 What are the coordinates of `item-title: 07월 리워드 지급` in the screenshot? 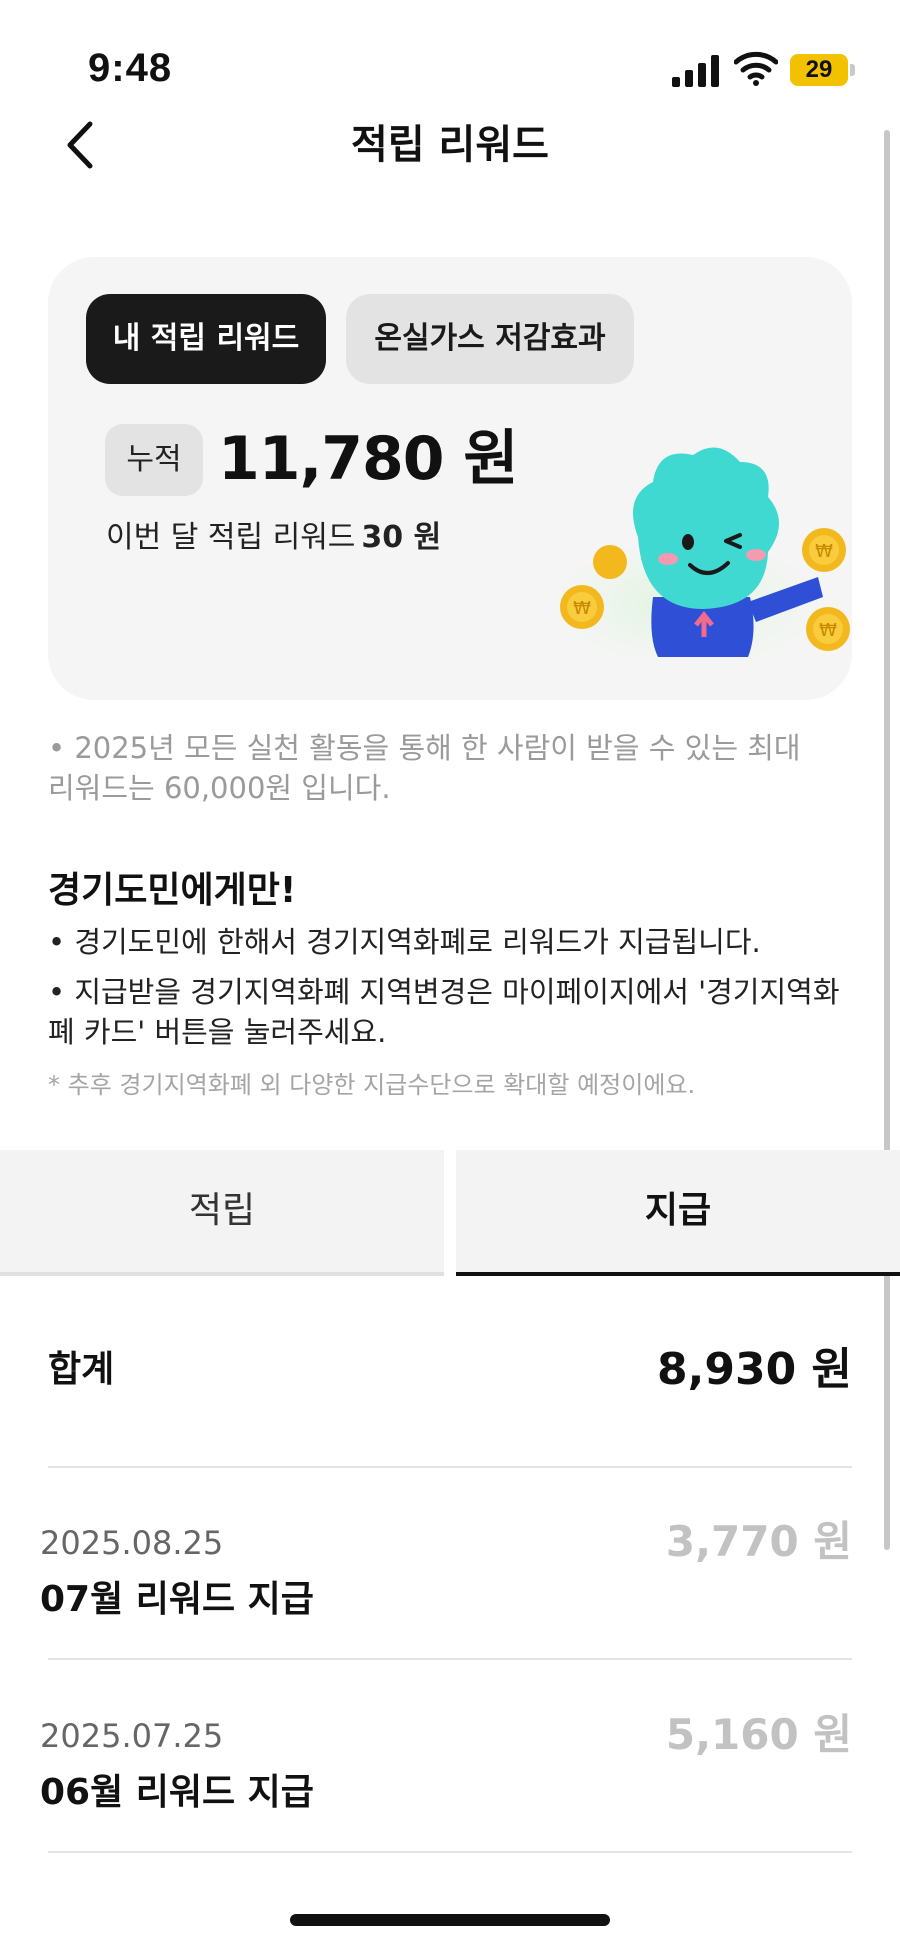 It's located at (177, 1599).